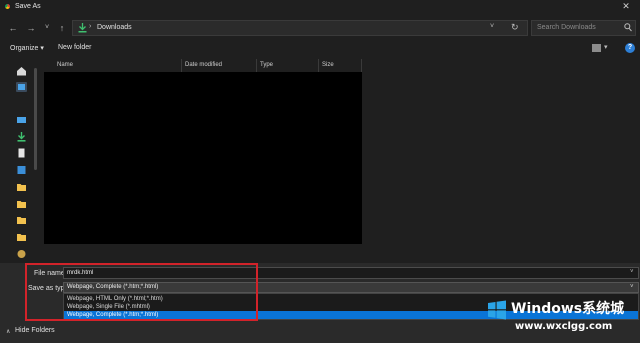  What do you see at coordinates (515, 27) in the screenshot?
I see `refresh-icon: ↻` at bounding box center [515, 27].